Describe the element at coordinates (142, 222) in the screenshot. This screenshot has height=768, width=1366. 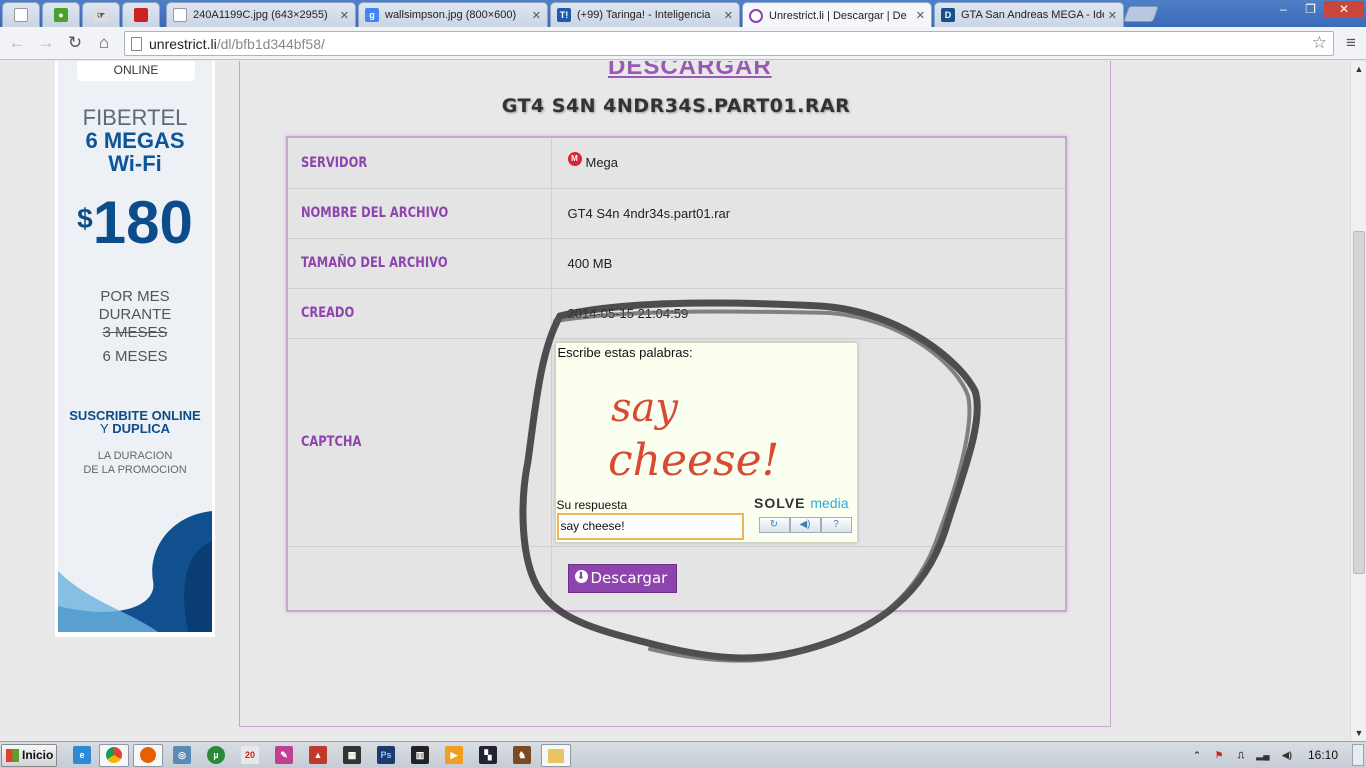
I see `ad-price-number: 180` at that location.